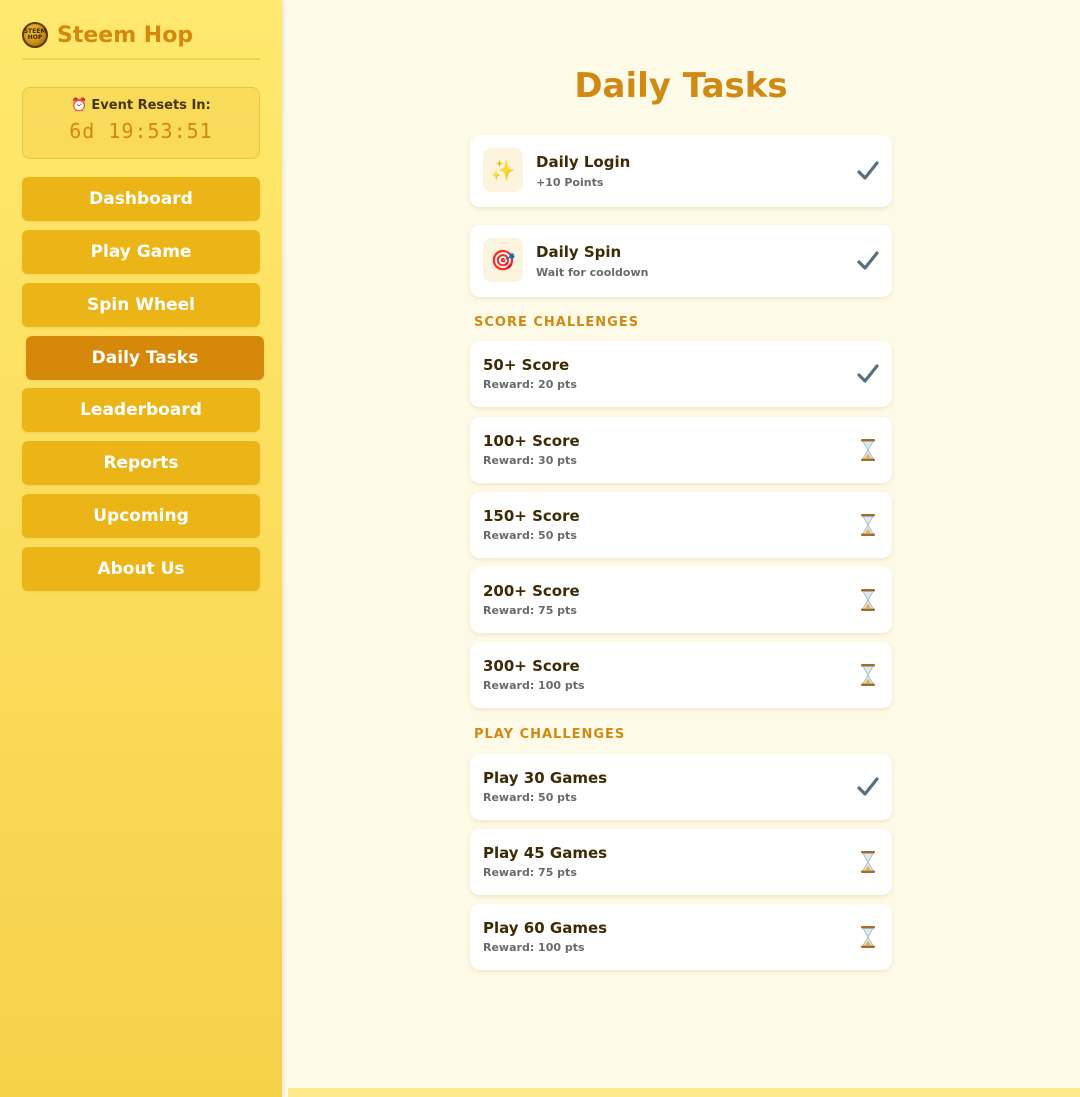 This screenshot has width=1080, height=1097. What do you see at coordinates (681, 675) in the screenshot?
I see `score-challenge-card: 300+ Score Reward: 100 pts` at bounding box center [681, 675].